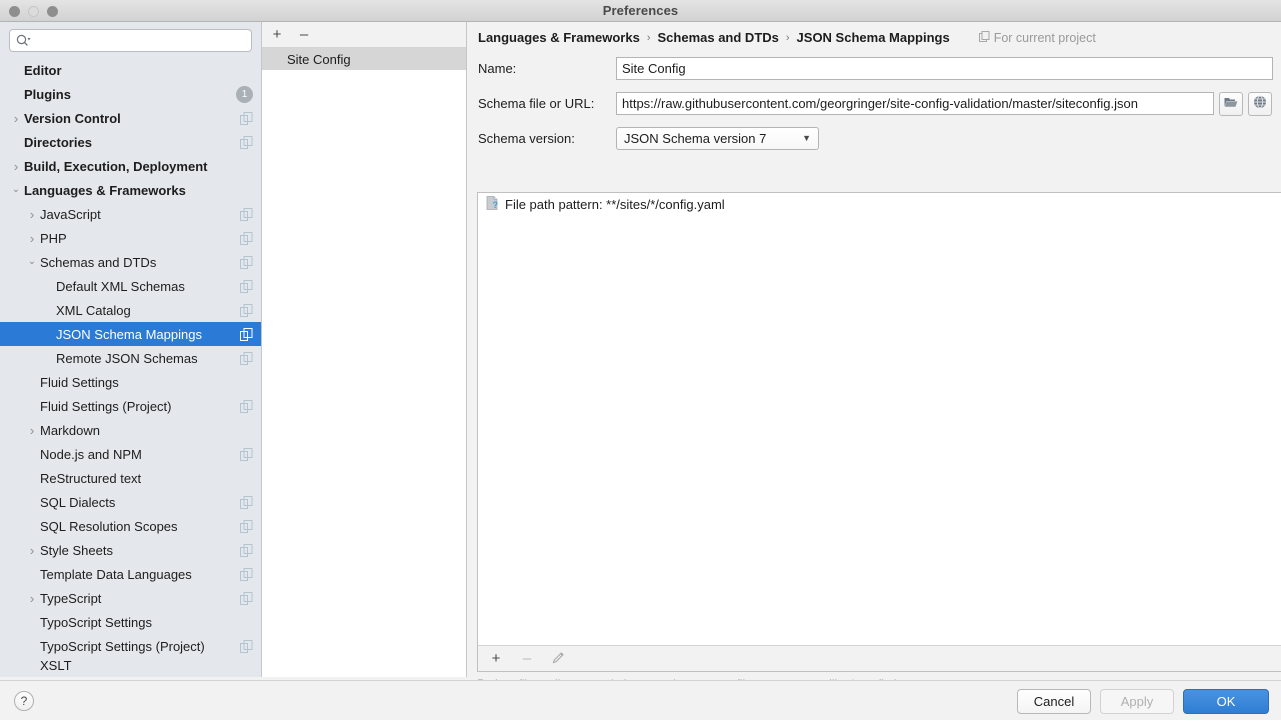  What do you see at coordinates (53, 238) in the screenshot?
I see `sidebar-item-label: PHP` at bounding box center [53, 238].